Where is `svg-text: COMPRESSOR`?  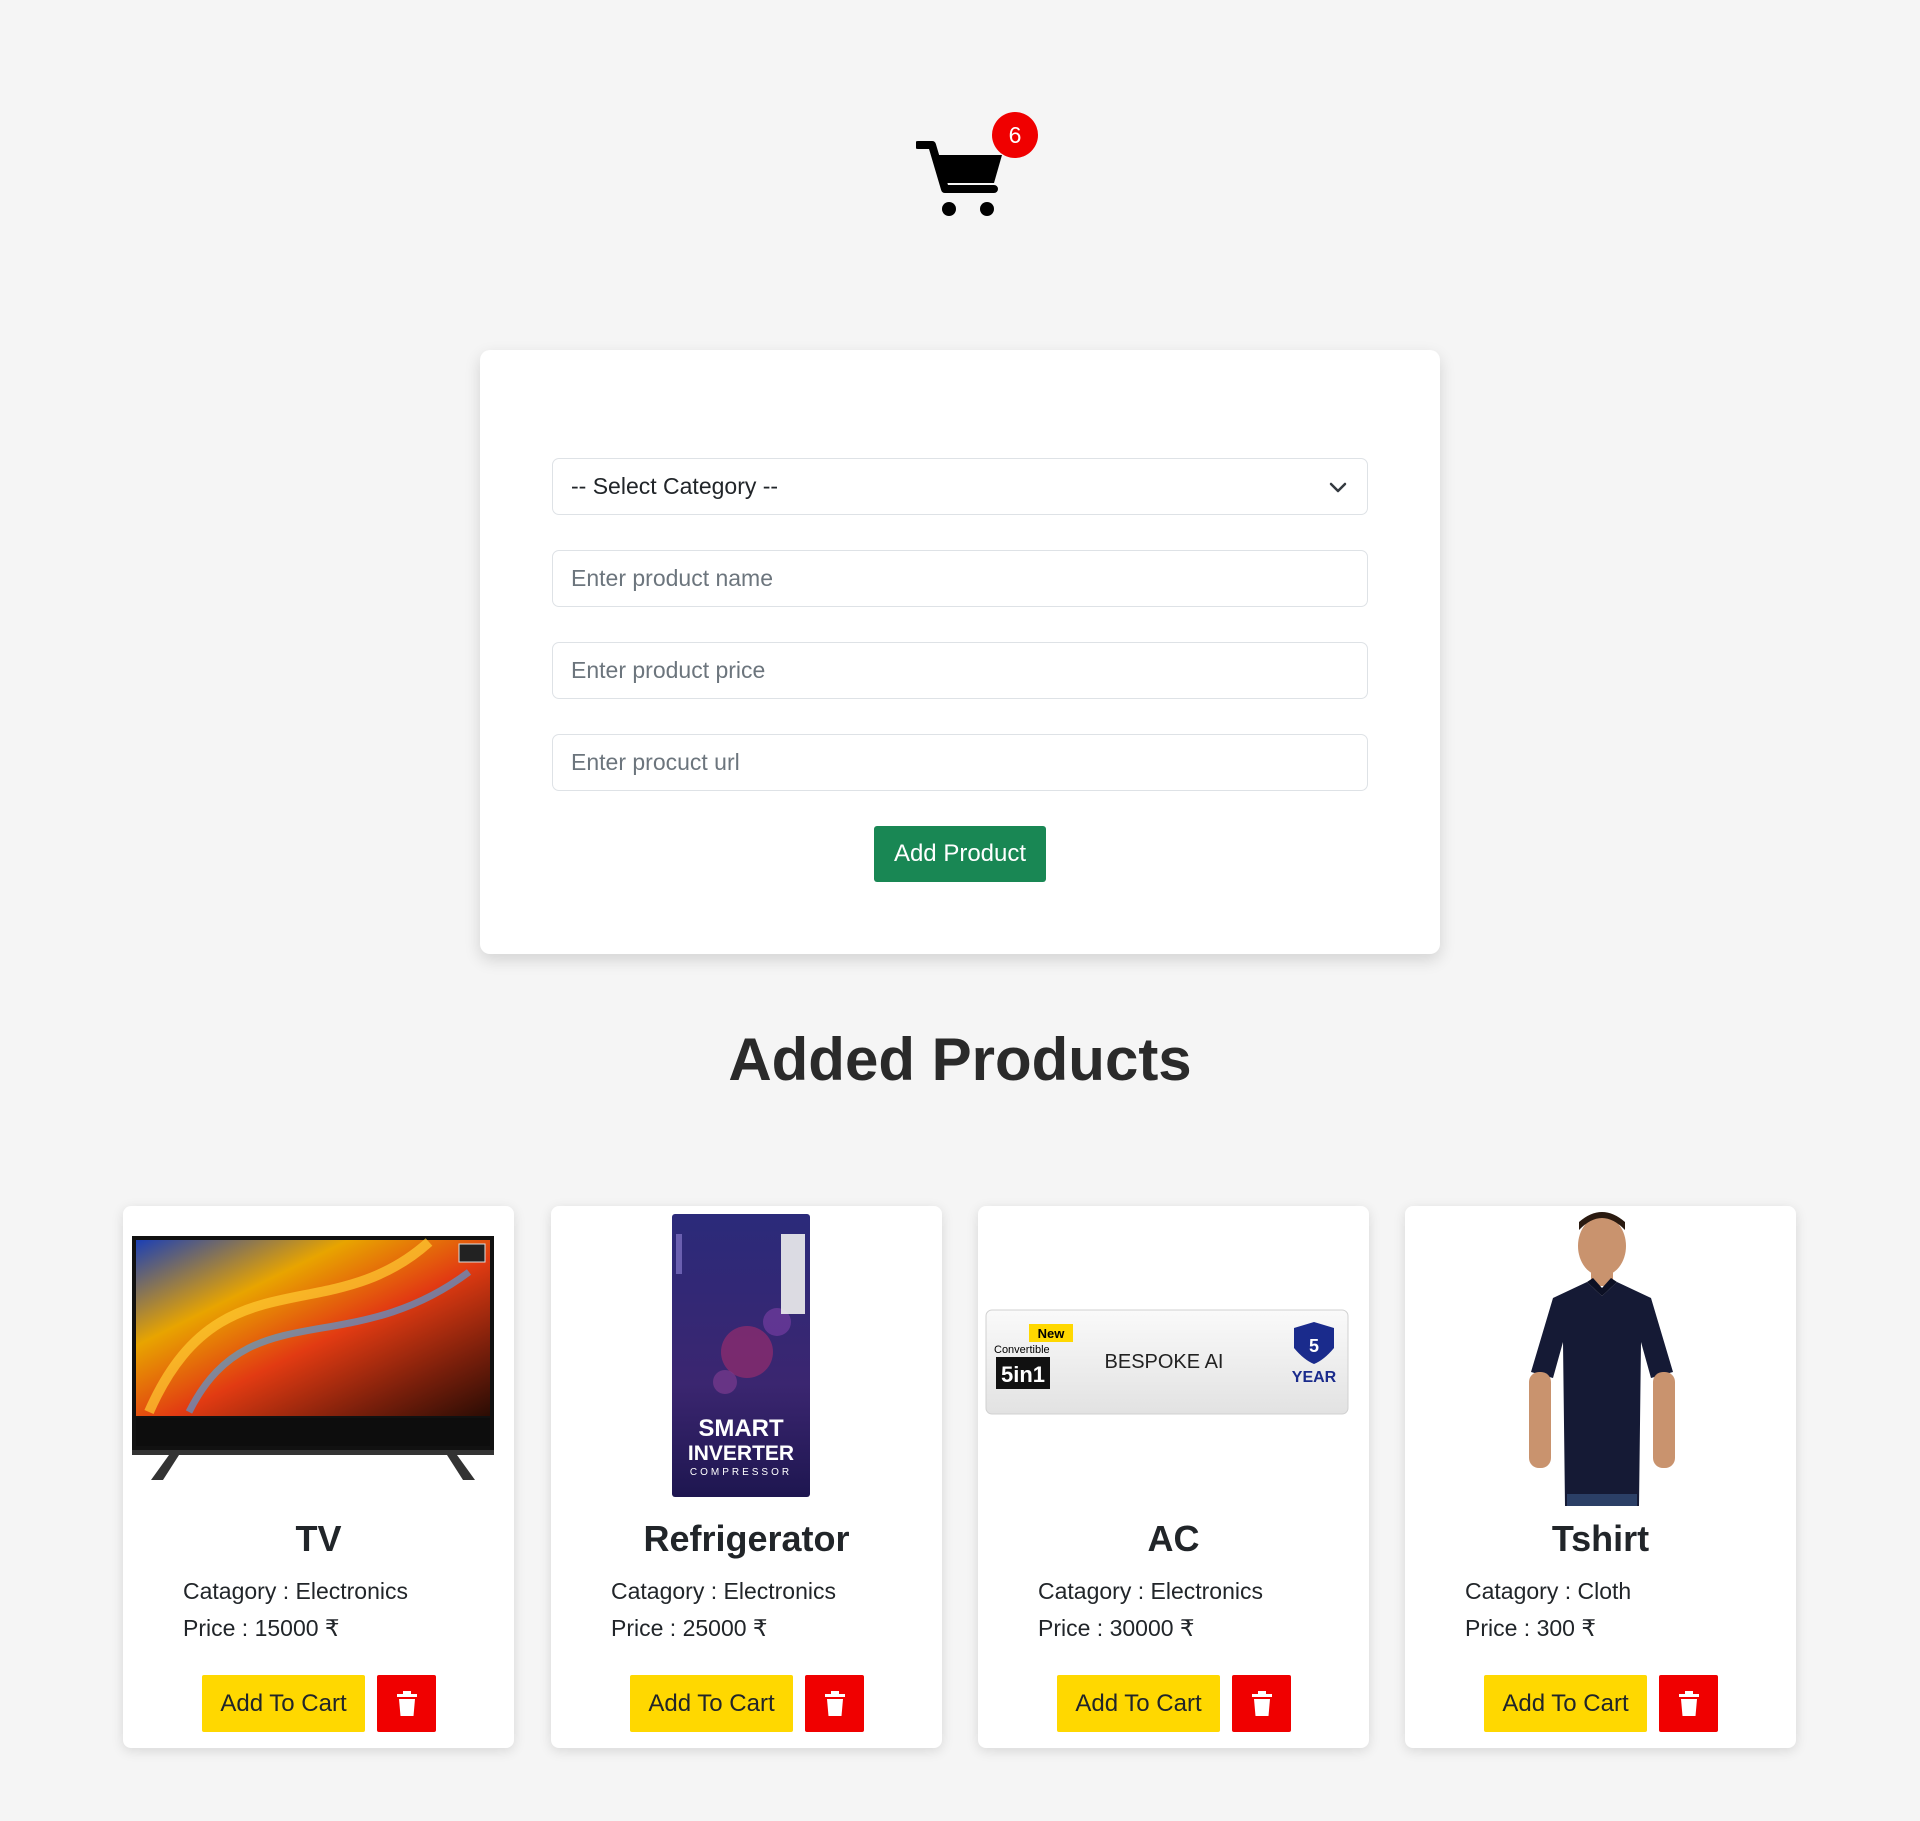 svg-text: COMPRESSOR is located at coordinates (741, 1472).